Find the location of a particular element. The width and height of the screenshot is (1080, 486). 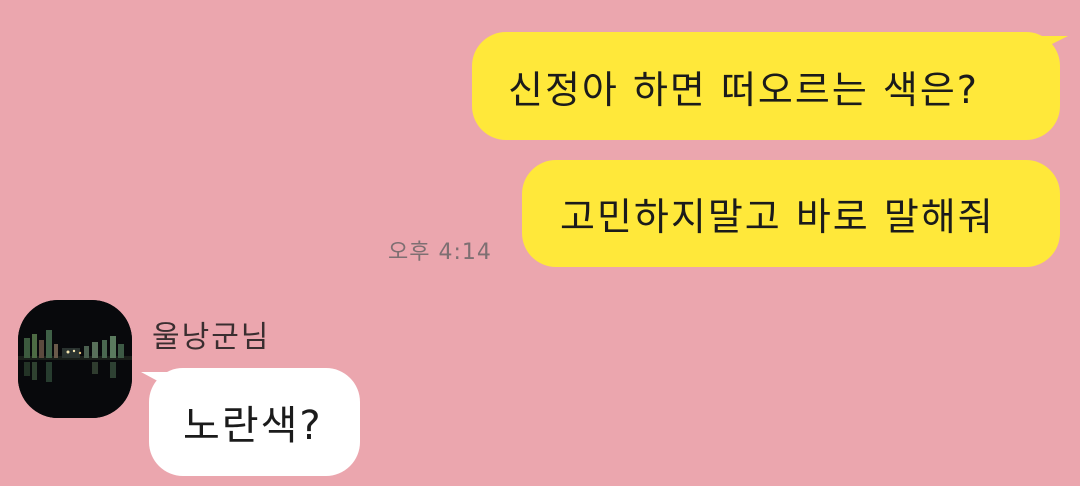

message-text: 신정아 하면 떠오르는 색은? is located at coordinates (743, 89).